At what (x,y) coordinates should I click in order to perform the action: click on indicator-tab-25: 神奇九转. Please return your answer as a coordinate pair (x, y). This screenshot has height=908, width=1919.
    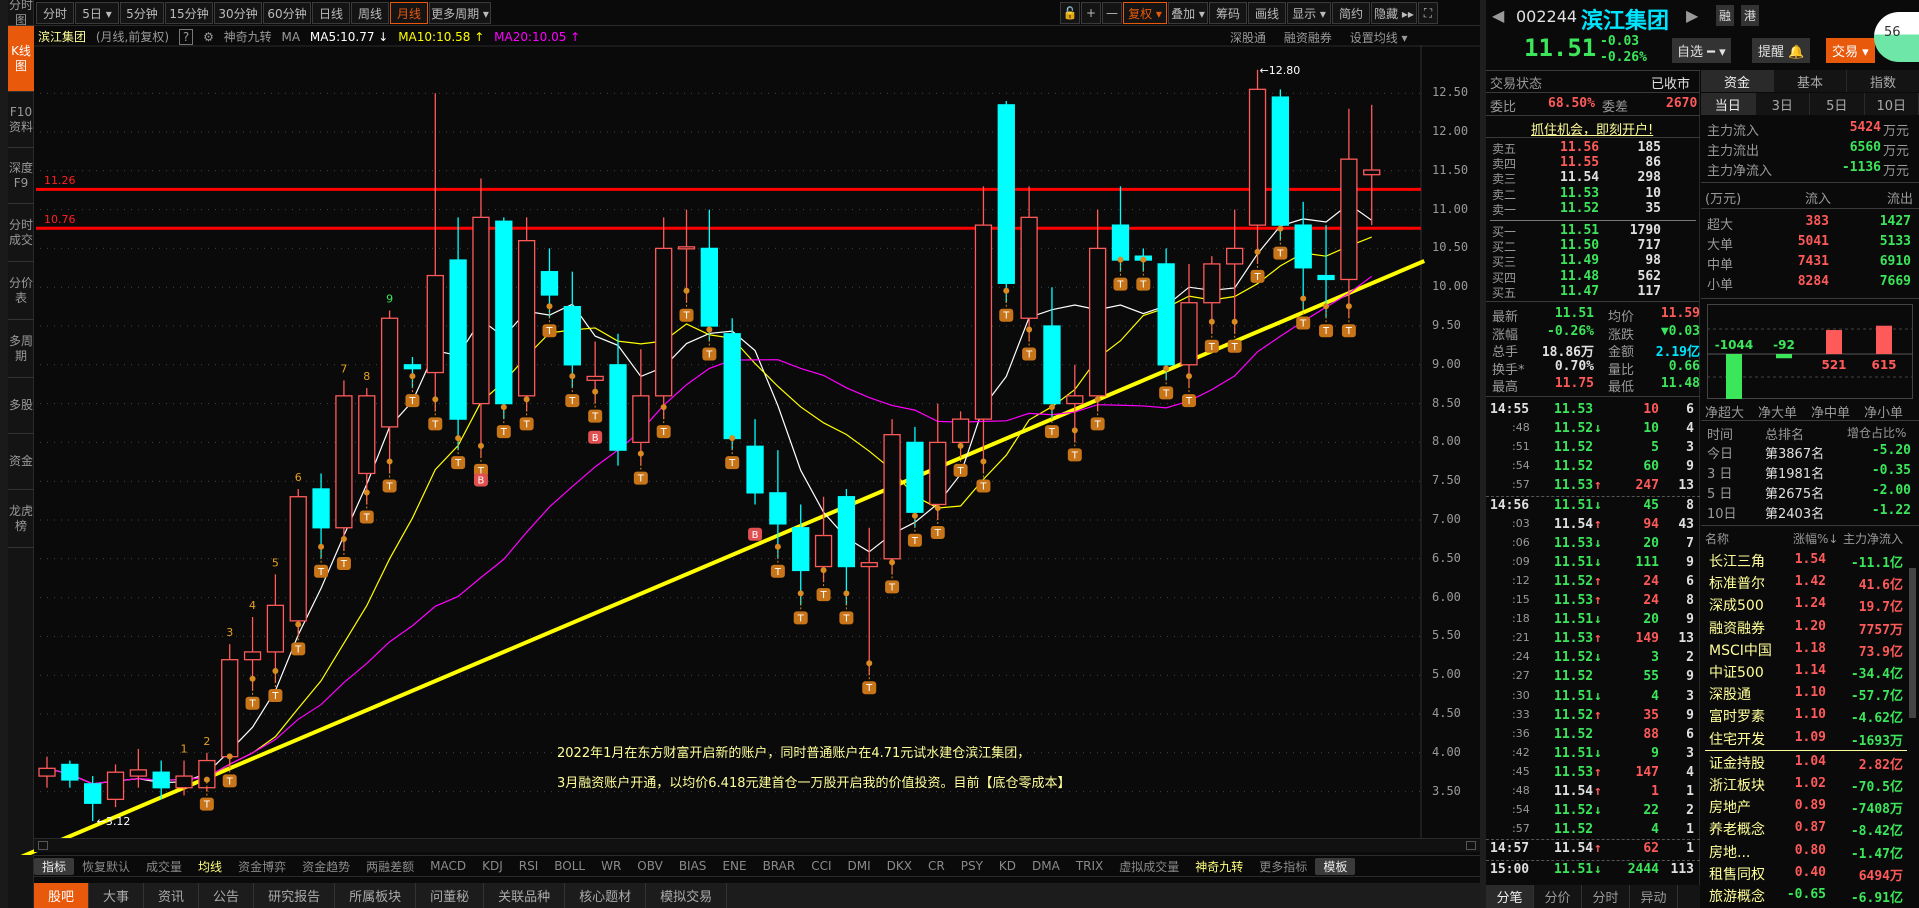
    Looking at the image, I should click on (1219, 866).